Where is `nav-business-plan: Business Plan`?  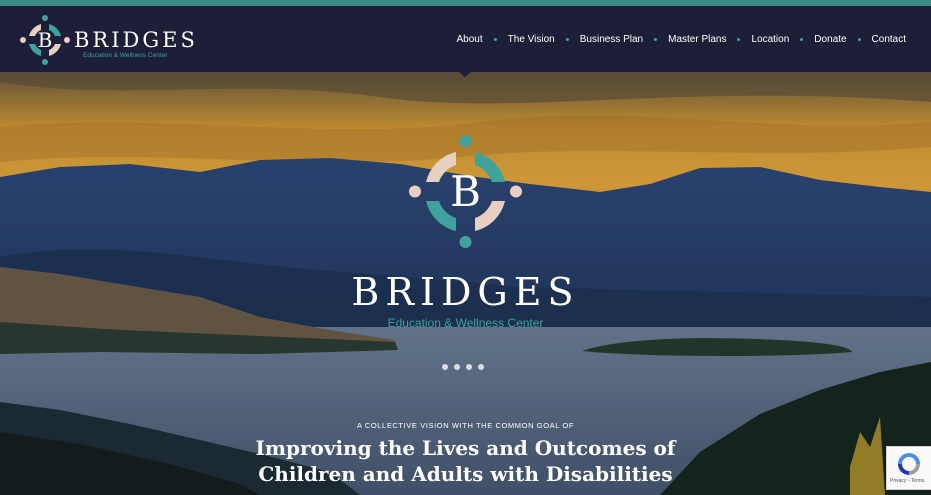
nav-business-plan: Business Plan is located at coordinates (611, 39).